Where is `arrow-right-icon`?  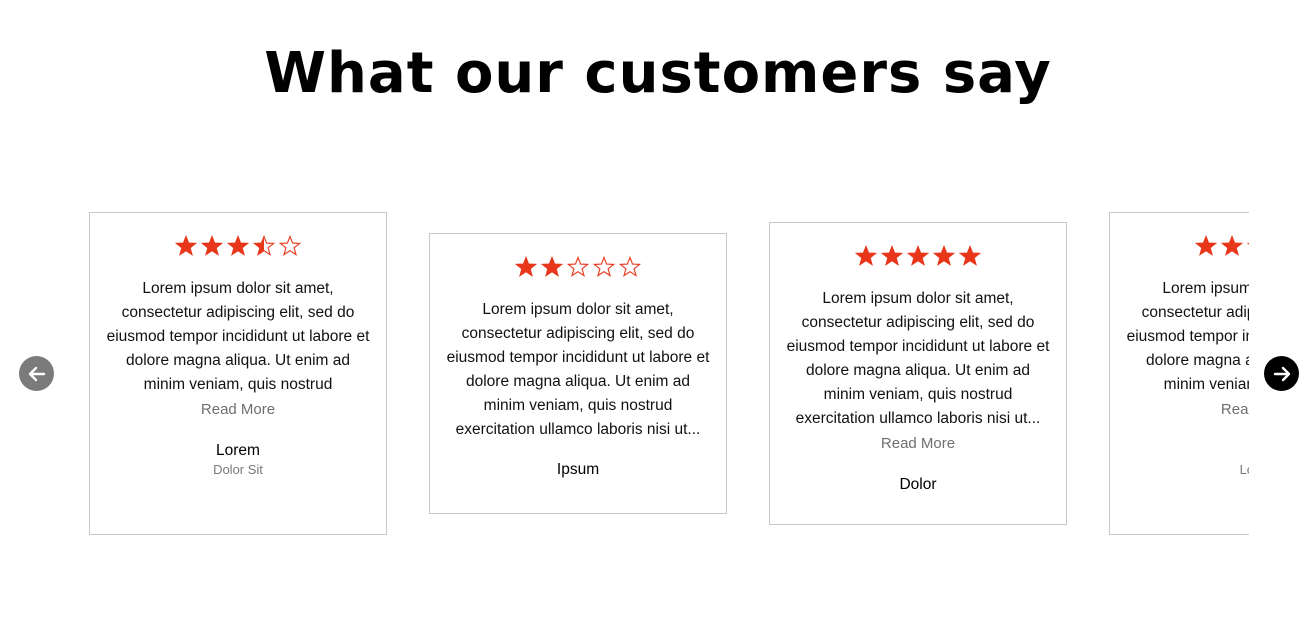
arrow-right-icon is located at coordinates (1281, 373).